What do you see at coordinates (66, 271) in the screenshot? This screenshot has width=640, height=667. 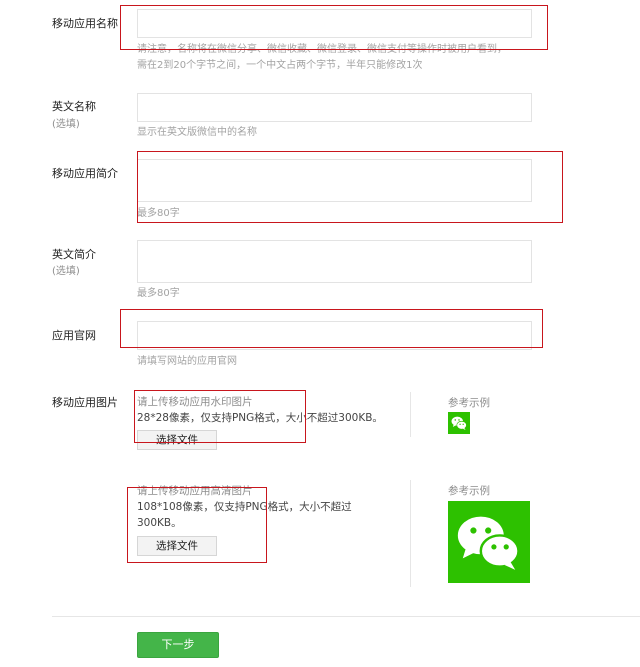 I see `en-intro-optional: (选填)` at bounding box center [66, 271].